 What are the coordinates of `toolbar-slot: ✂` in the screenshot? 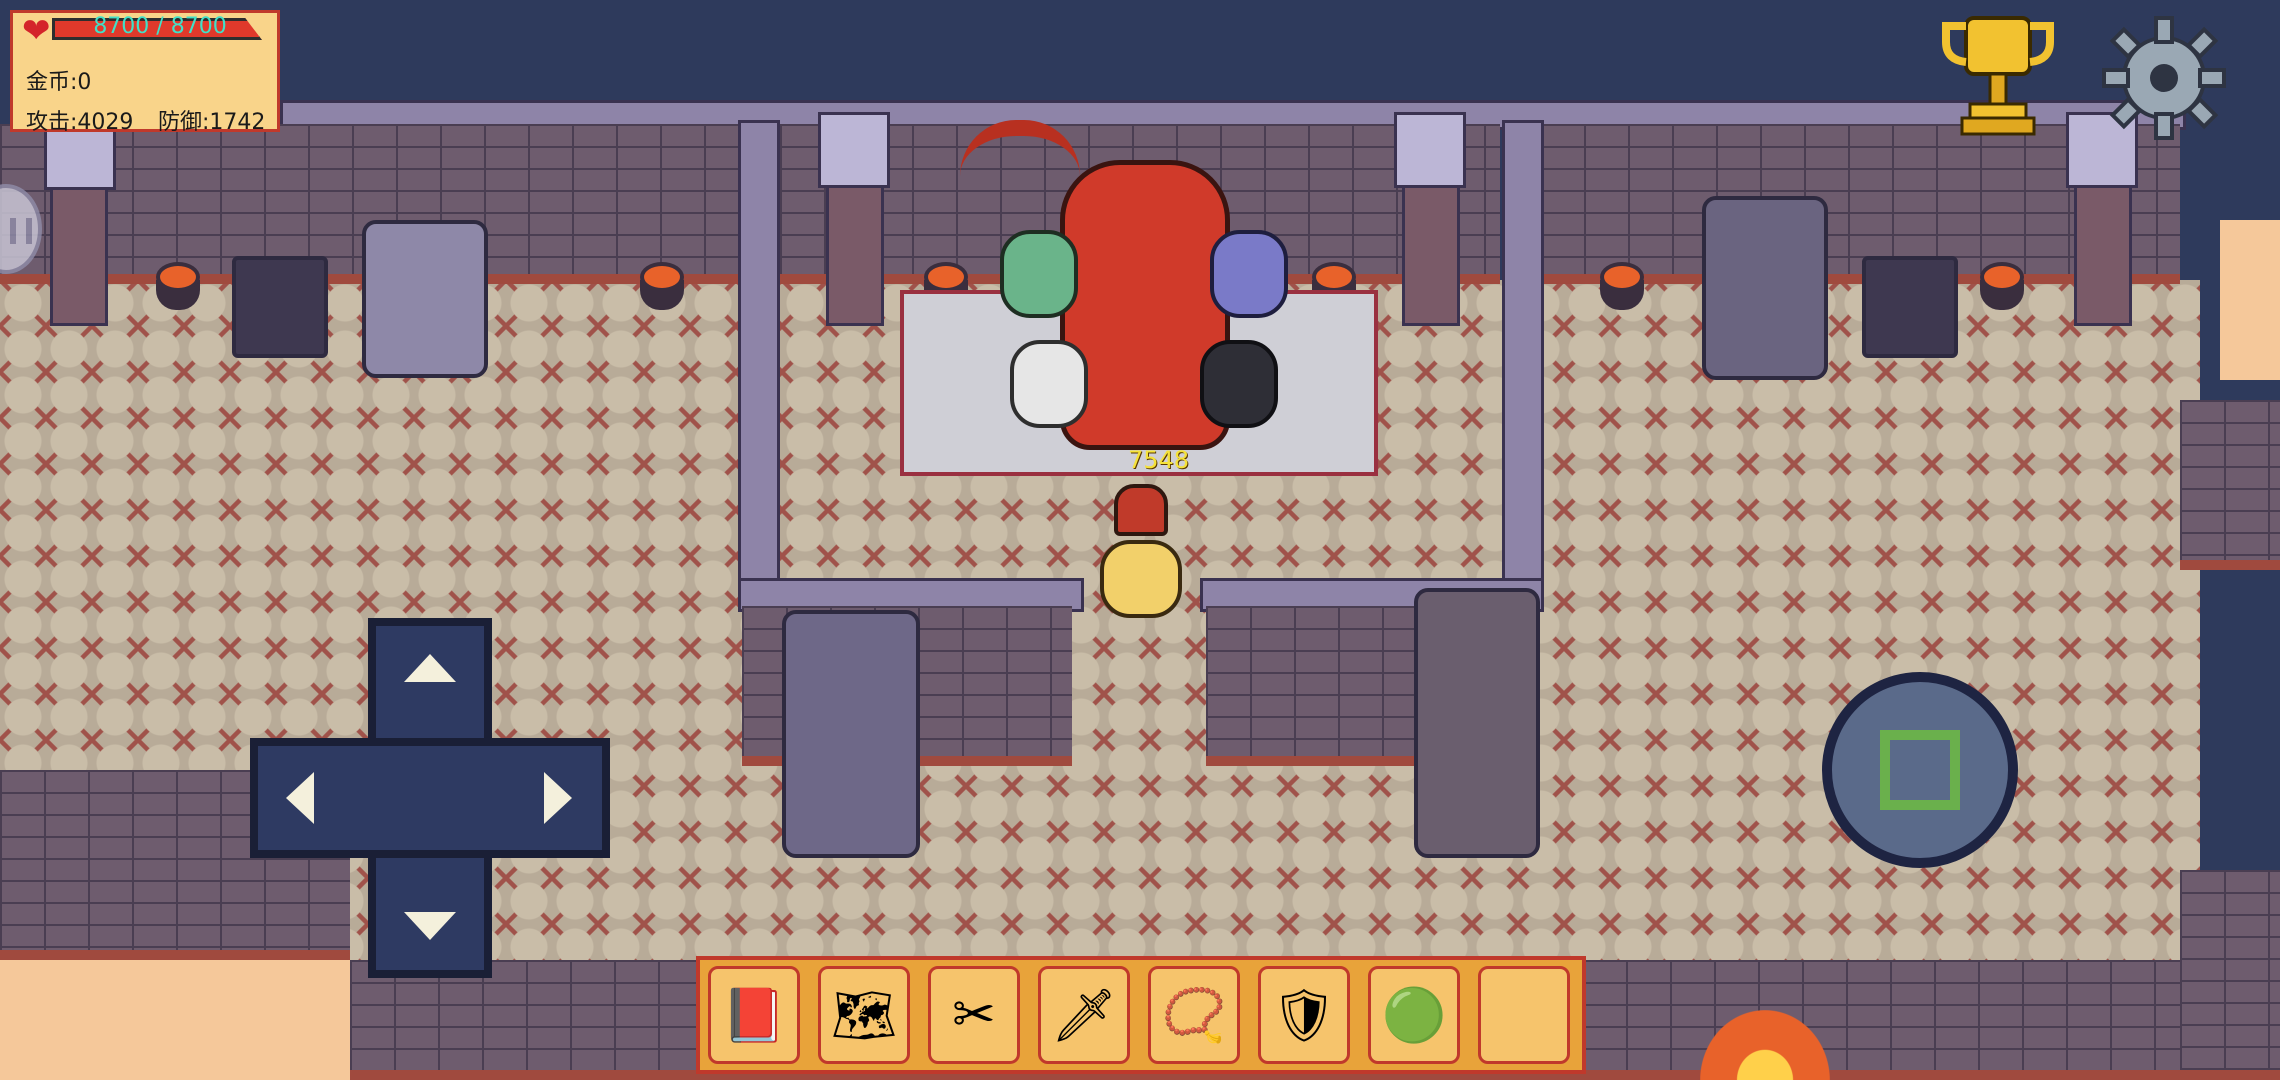 It's located at (974, 1015).